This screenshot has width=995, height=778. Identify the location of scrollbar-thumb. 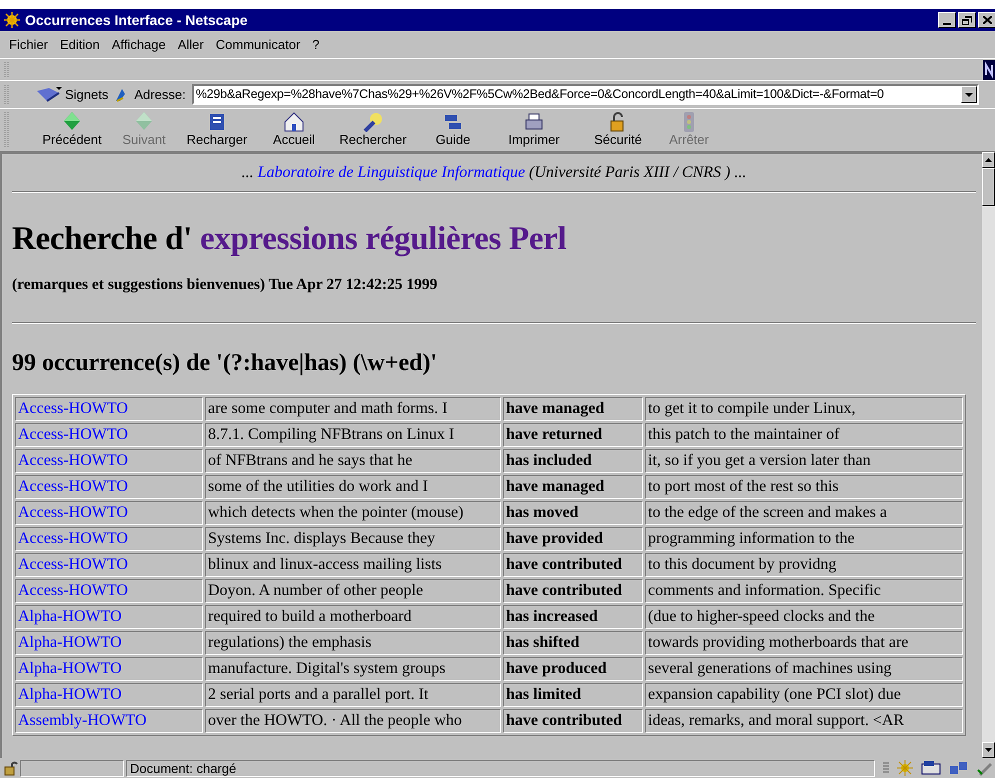
(988, 187).